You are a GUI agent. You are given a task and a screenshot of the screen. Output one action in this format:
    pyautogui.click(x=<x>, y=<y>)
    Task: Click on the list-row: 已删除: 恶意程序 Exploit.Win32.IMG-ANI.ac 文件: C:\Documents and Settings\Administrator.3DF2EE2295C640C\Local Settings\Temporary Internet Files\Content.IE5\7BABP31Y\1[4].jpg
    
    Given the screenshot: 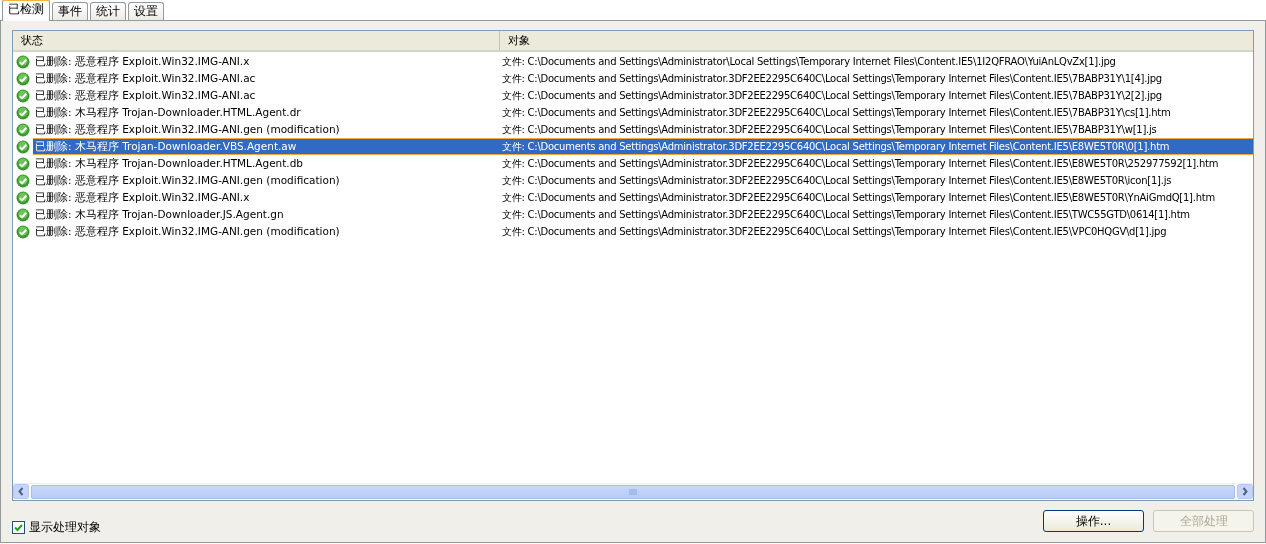 What is the action you would take?
    pyautogui.click(x=643, y=78)
    